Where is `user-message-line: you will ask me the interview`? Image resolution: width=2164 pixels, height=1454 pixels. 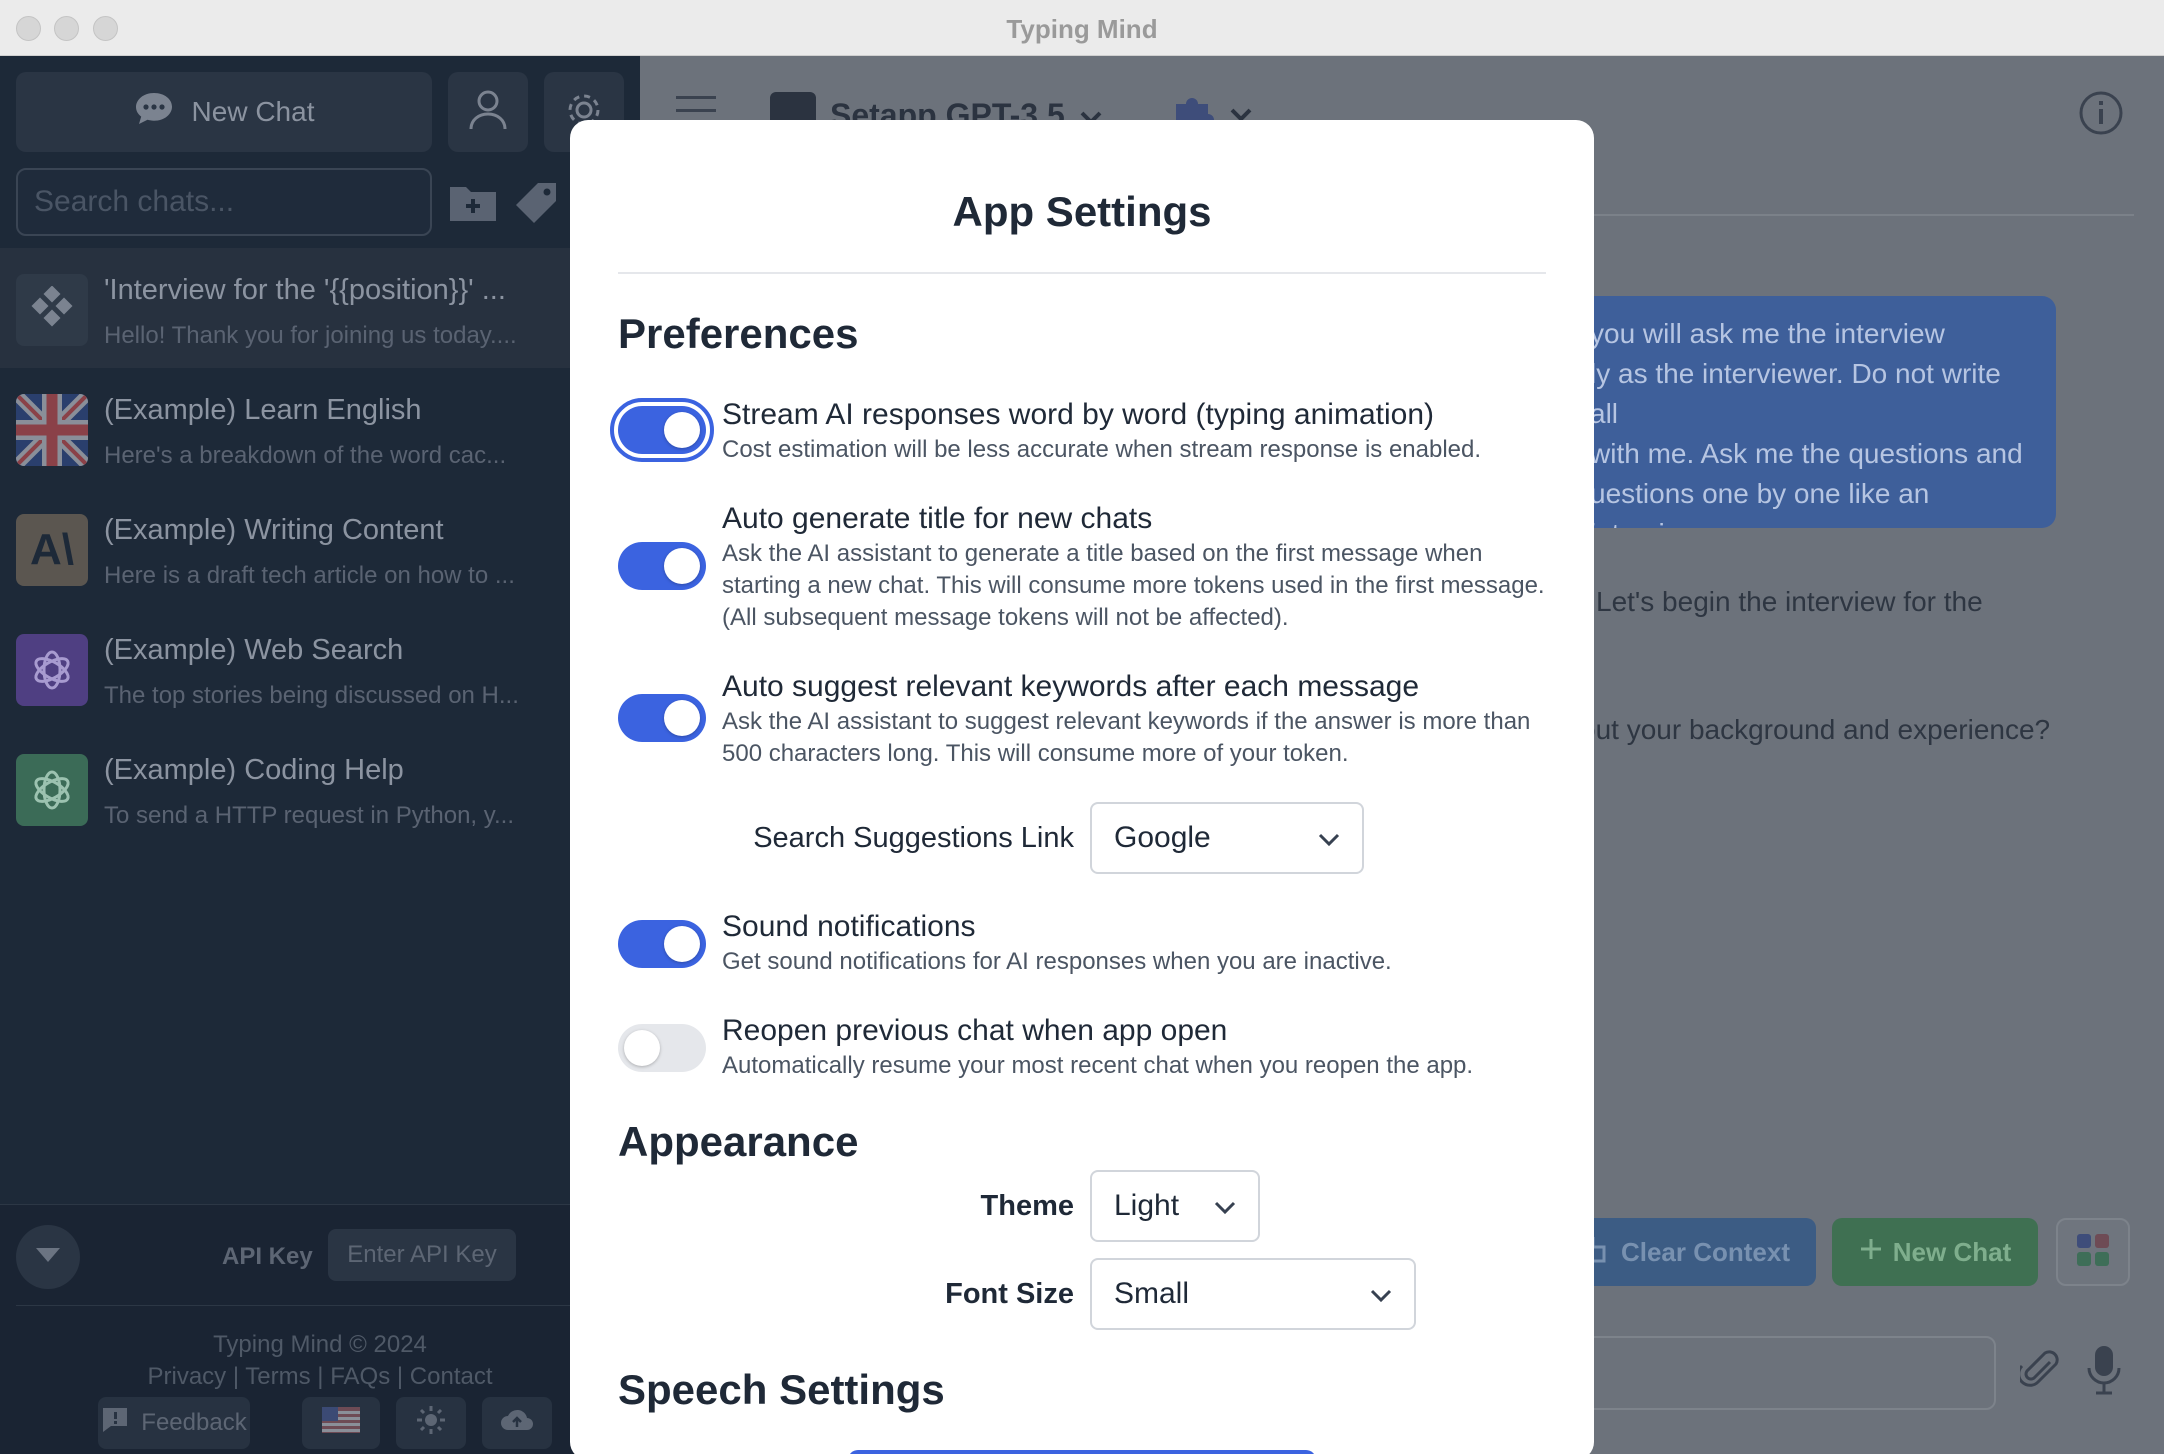
user-message-line: you will ask me the interview is located at coordinates (1767, 333).